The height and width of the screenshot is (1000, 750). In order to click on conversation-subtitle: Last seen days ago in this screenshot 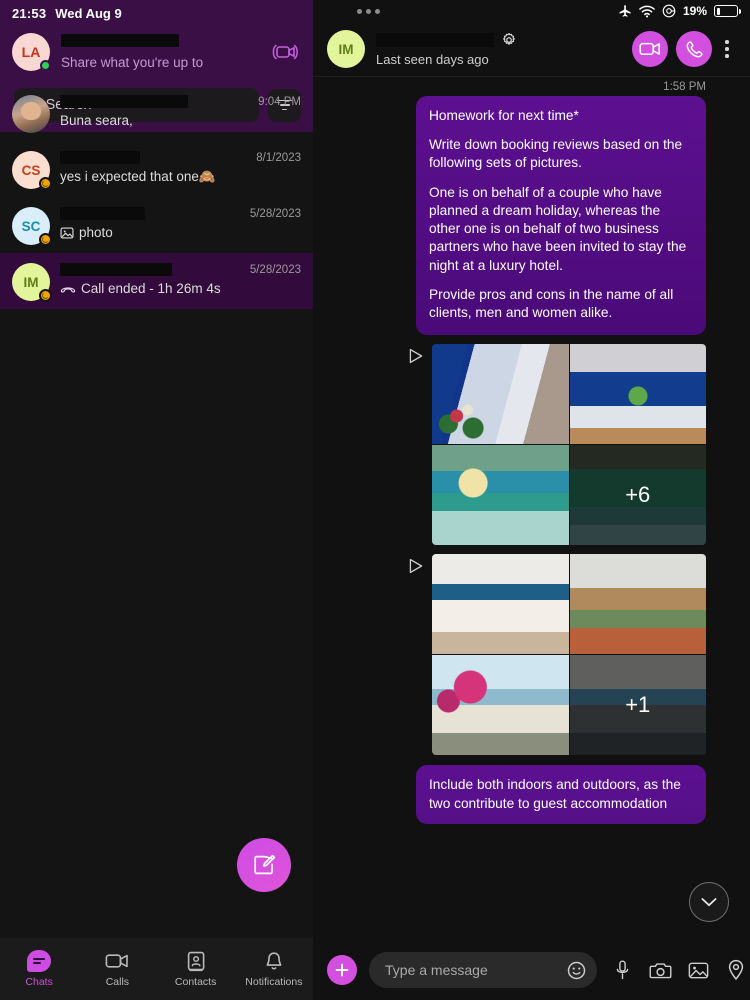, I will do `click(432, 59)`.